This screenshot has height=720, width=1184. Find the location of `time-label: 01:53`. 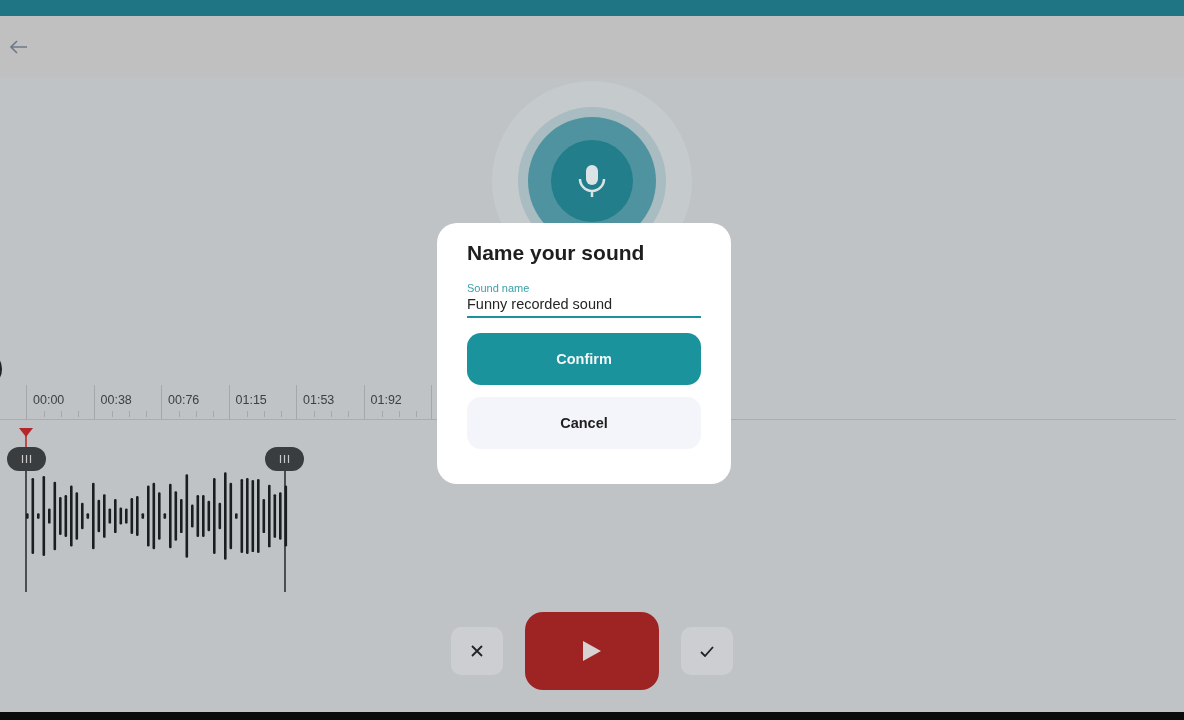

time-label: 01:53 is located at coordinates (319, 400).